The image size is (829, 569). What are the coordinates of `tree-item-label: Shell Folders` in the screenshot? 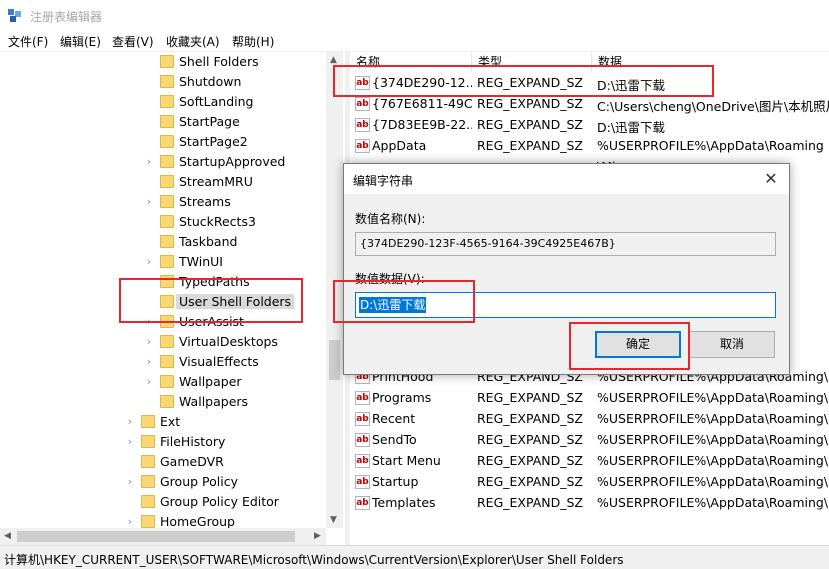 It's located at (219, 61).